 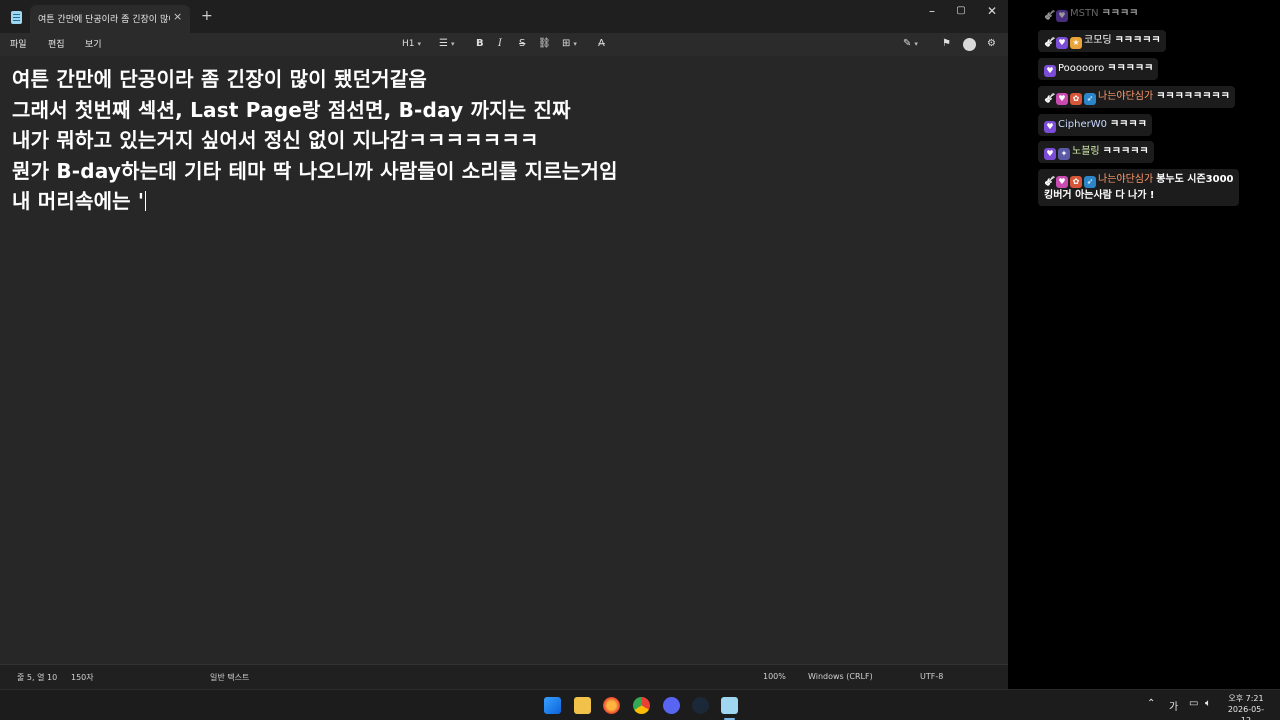 What do you see at coordinates (932, 11) in the screenshot?
I see `minimize-button: –` at bounding box center [932, 11].